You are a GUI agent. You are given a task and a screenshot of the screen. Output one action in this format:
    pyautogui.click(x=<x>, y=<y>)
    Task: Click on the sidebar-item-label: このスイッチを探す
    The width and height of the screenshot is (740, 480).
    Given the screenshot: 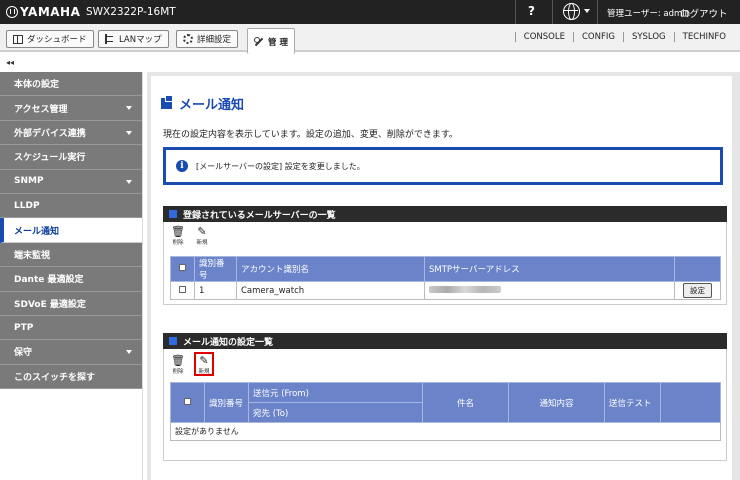 What is the action you would take?
    pyautogui.click(x=55, y=377)
    